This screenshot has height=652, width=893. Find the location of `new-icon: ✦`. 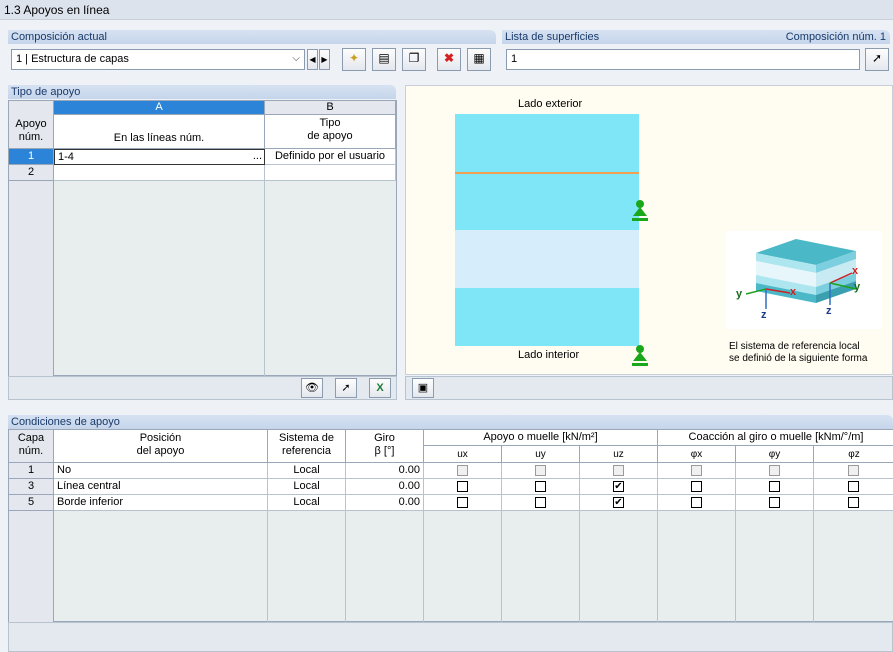

new-icon: ✦ is located at coordinates (354, 58).